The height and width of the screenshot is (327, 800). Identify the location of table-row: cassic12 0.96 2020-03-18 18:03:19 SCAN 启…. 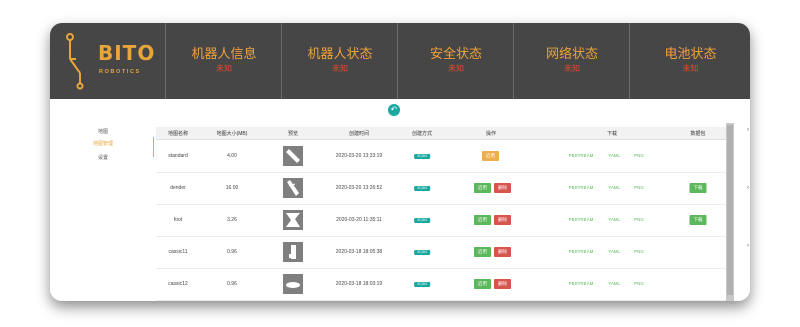
(441, 284).